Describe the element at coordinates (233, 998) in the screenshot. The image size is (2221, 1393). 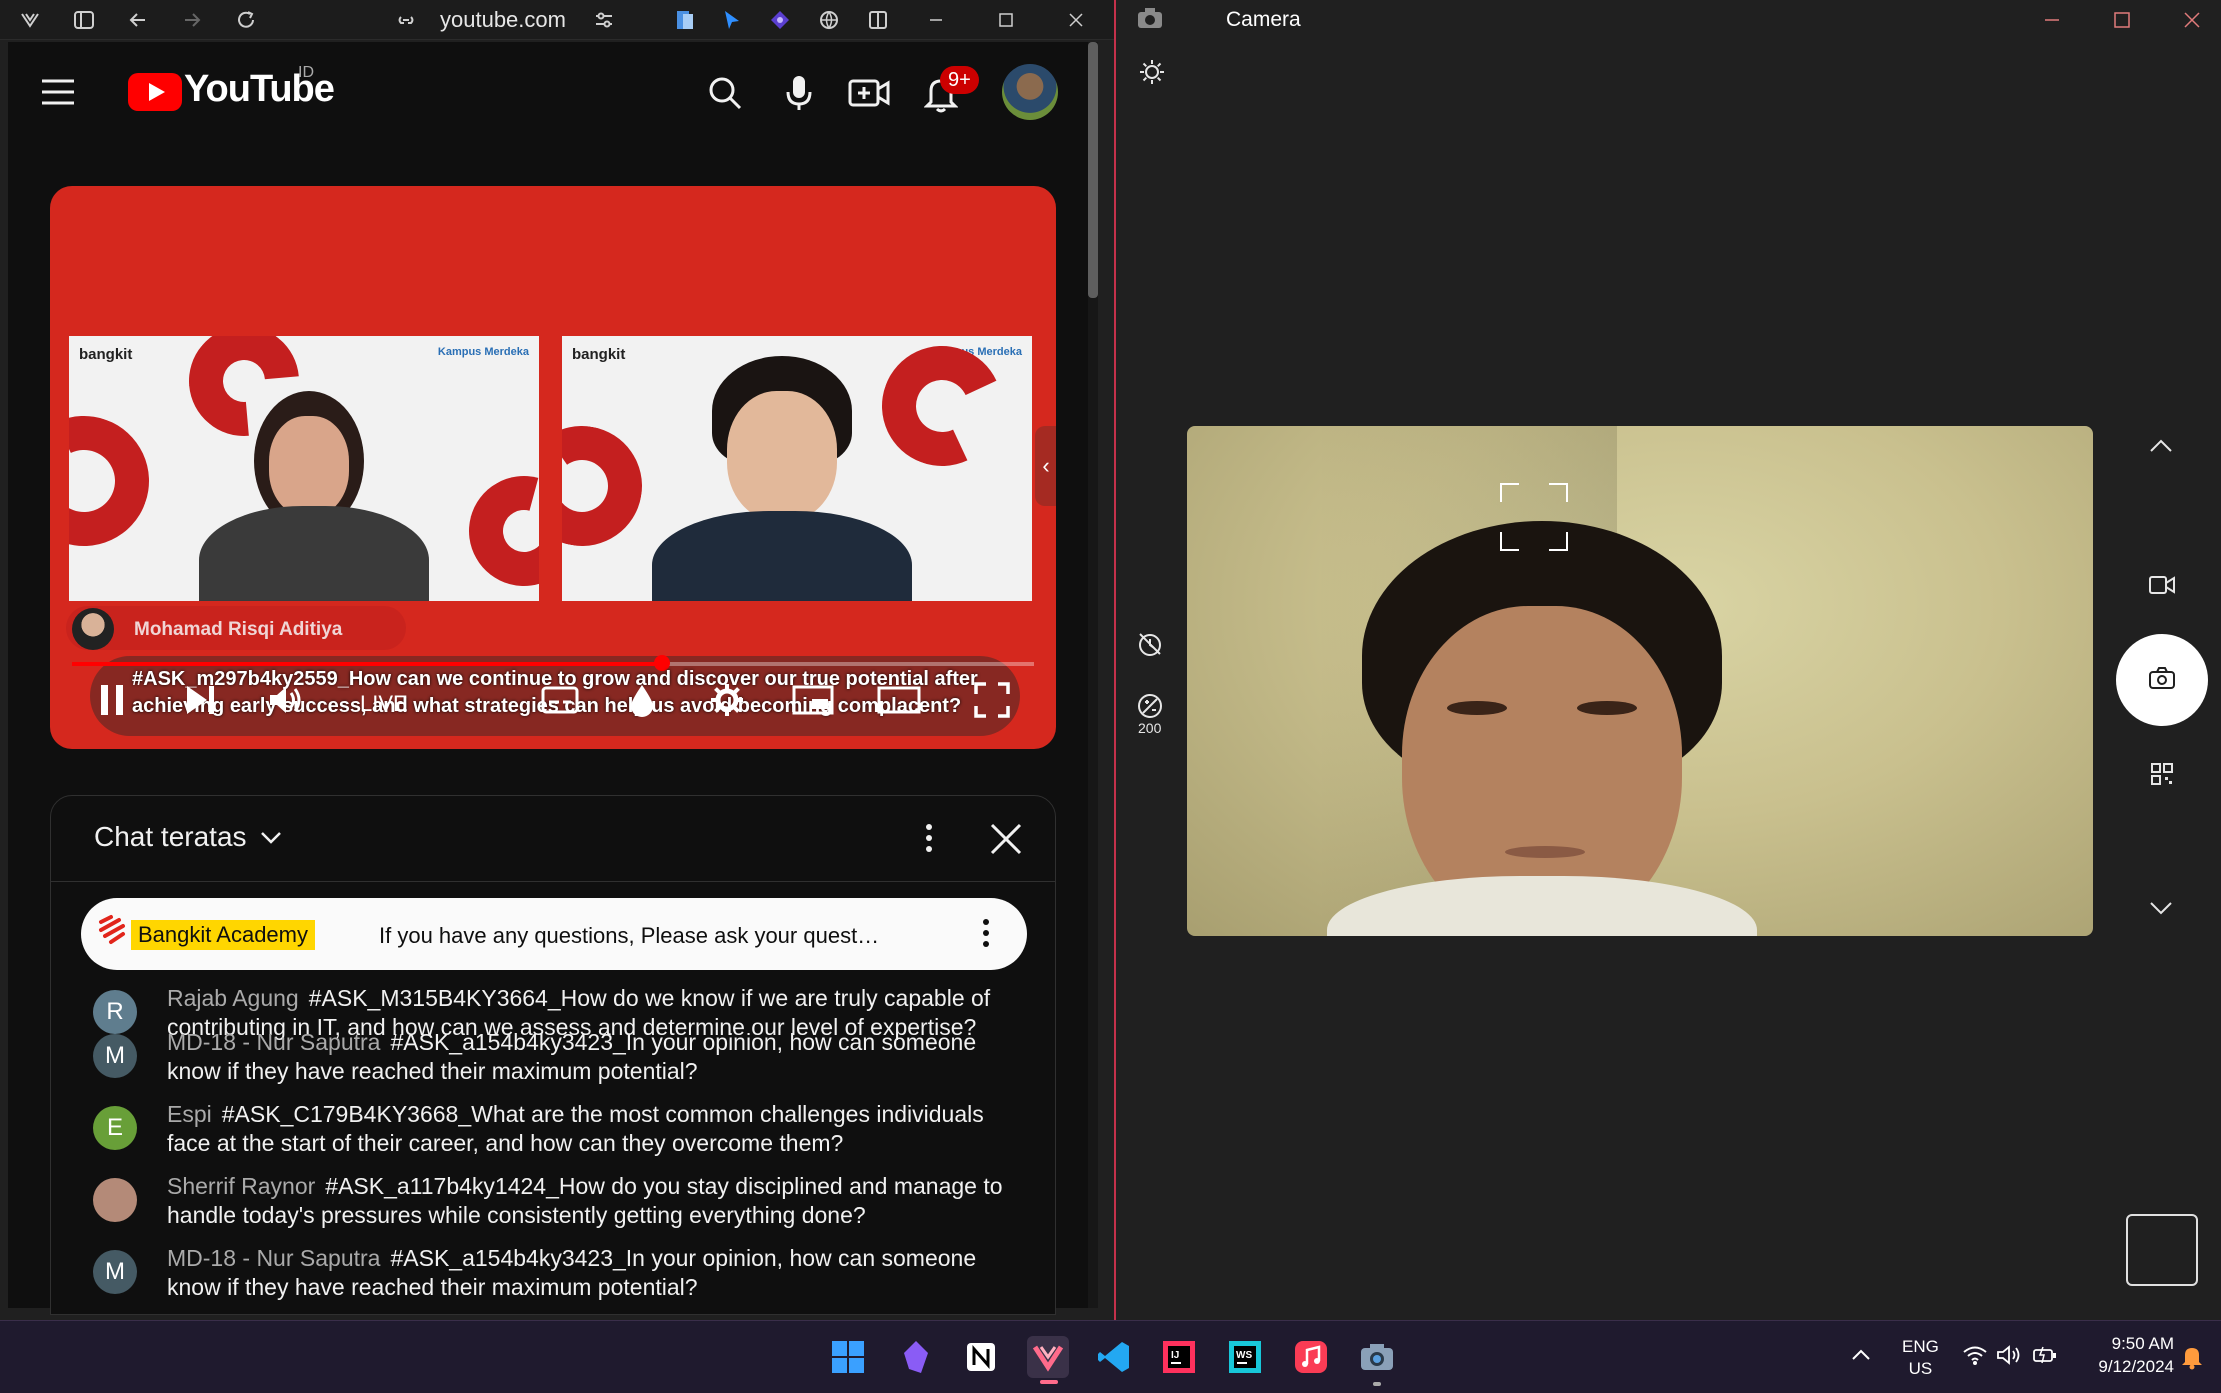
I see `chat-author: Rajab Agung` at that location.